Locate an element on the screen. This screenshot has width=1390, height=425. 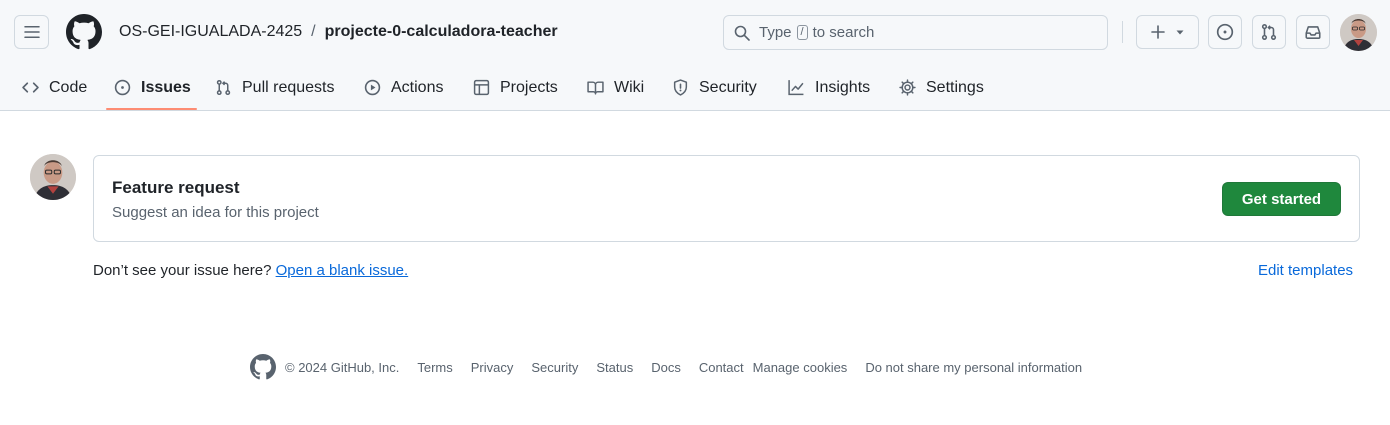
breadcrumb-repo: projecte-0-calculadora-teacher is located at coordinates (441, 32).